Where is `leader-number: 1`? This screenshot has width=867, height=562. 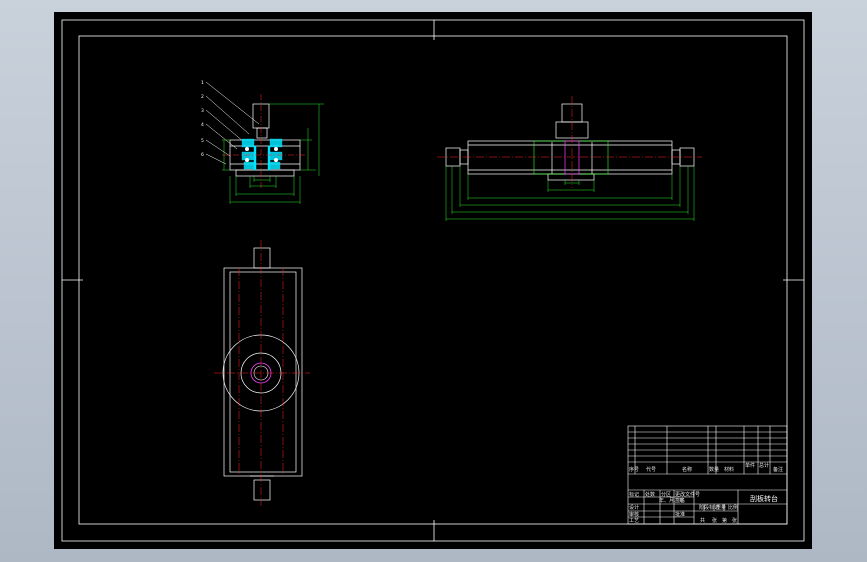
leader-number: 1 is located at coordinates (202, 83).